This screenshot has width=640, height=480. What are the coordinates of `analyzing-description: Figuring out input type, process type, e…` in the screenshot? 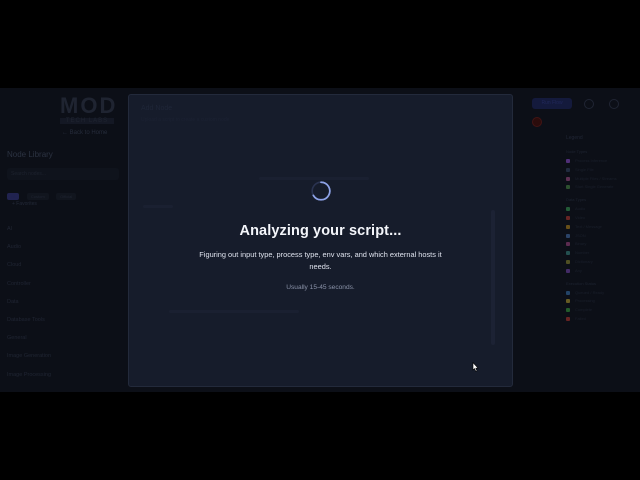 It's located at (320, 260).